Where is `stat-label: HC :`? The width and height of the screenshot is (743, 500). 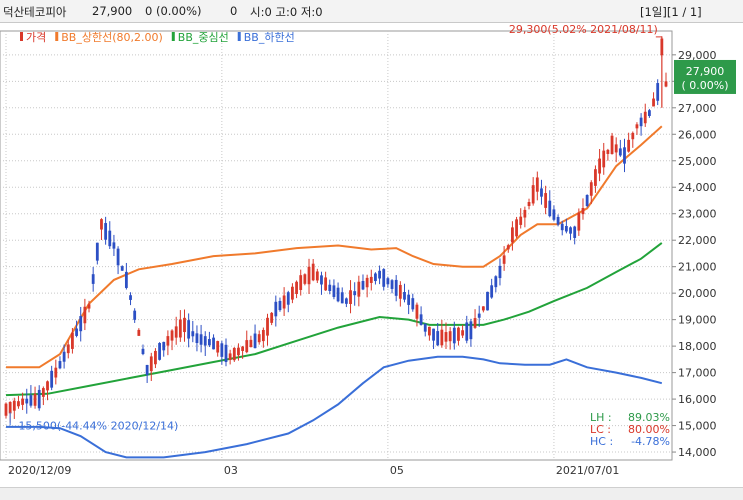 stat-label: HC : is located at coordinates (601, 441).